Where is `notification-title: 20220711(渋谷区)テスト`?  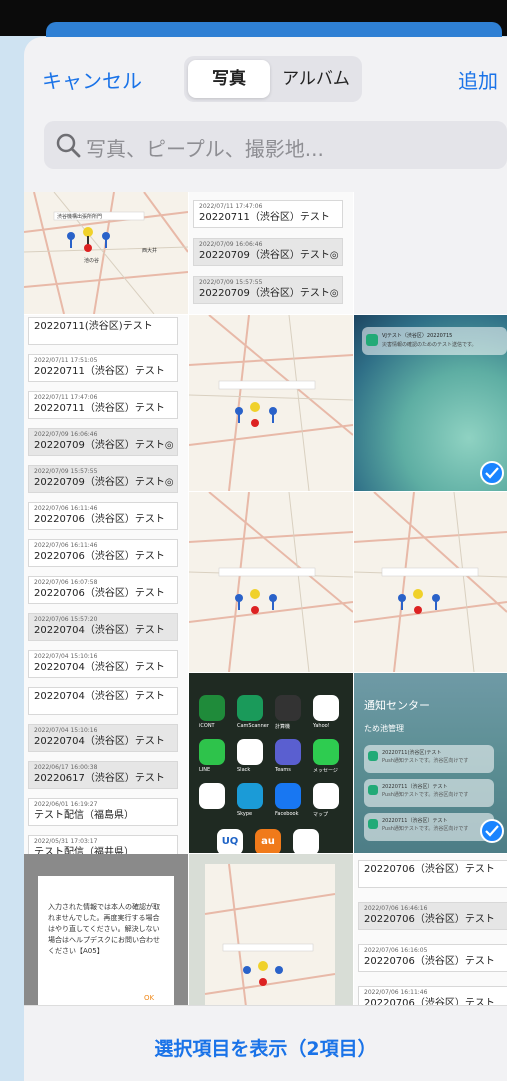 notification-title: 20220711(渋谷区)テスト is located at coordinates (412, 753).